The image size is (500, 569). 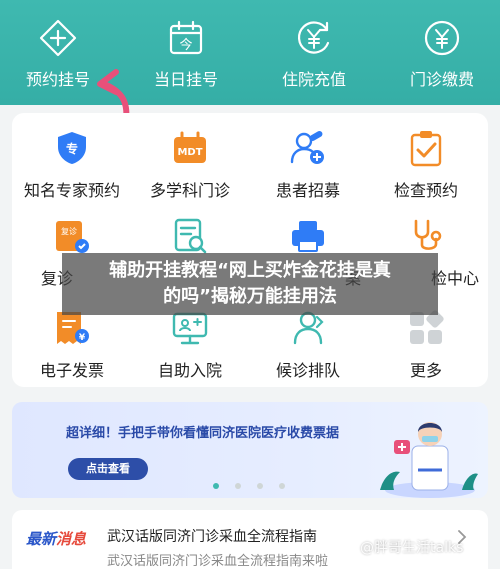 What do you see at coordinates (425, 370) in the screenshot?
I see `more-label: 更多` at bounding box center [425, 370].